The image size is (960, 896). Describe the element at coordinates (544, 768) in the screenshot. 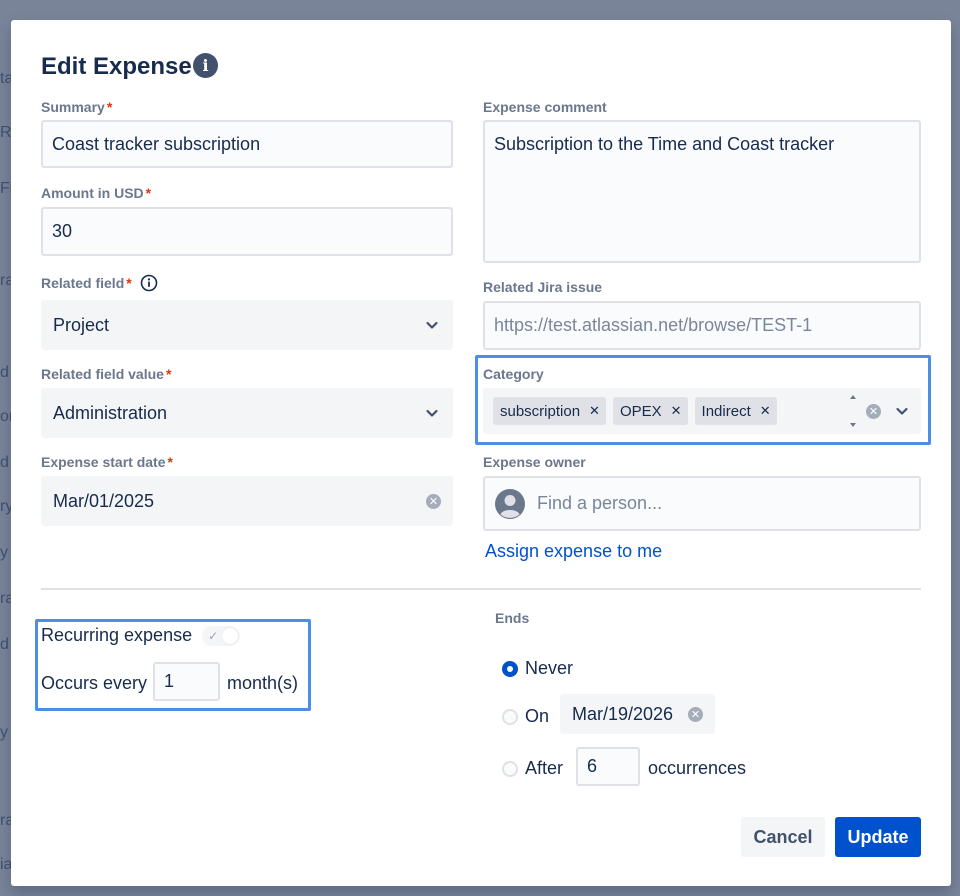

I see `after-label: After` at that location.